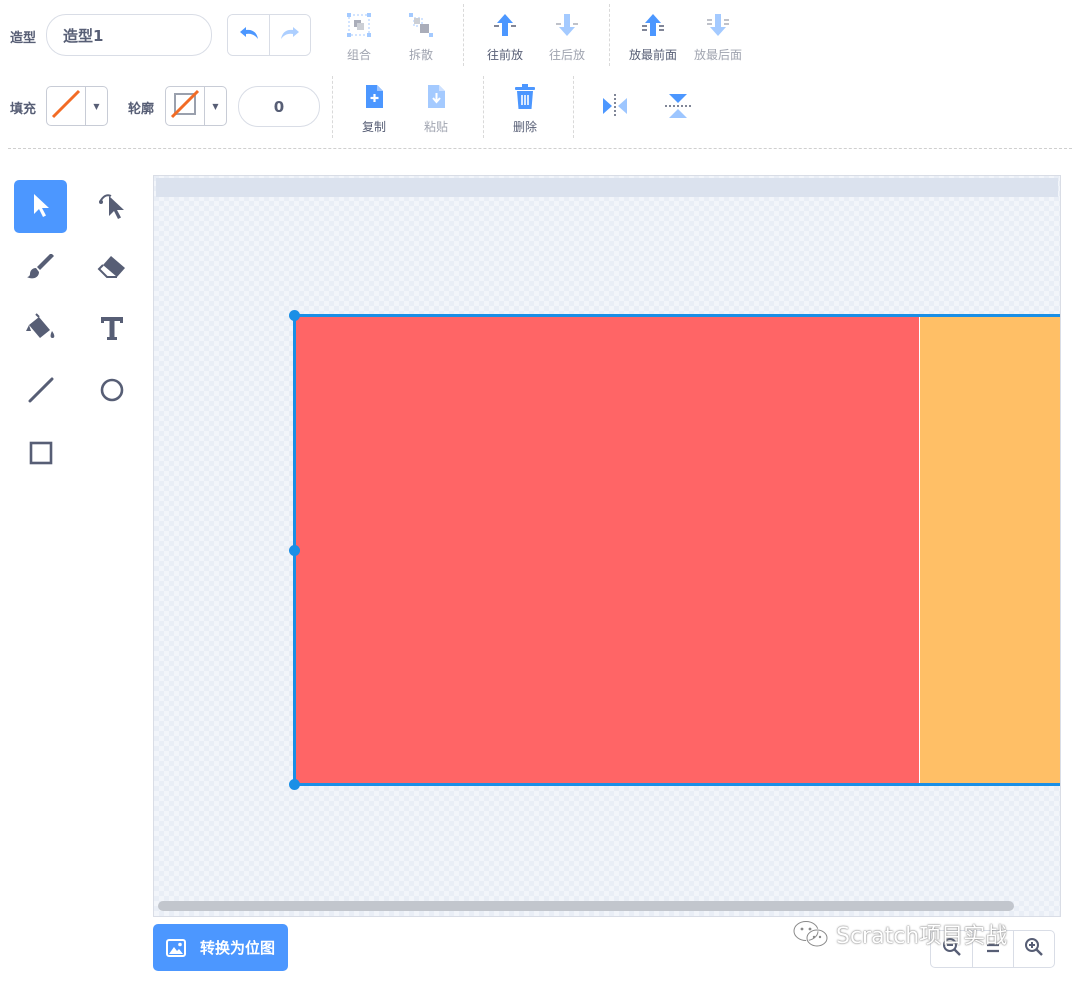  I want to click on rectangle-icon, so click(41, 455).